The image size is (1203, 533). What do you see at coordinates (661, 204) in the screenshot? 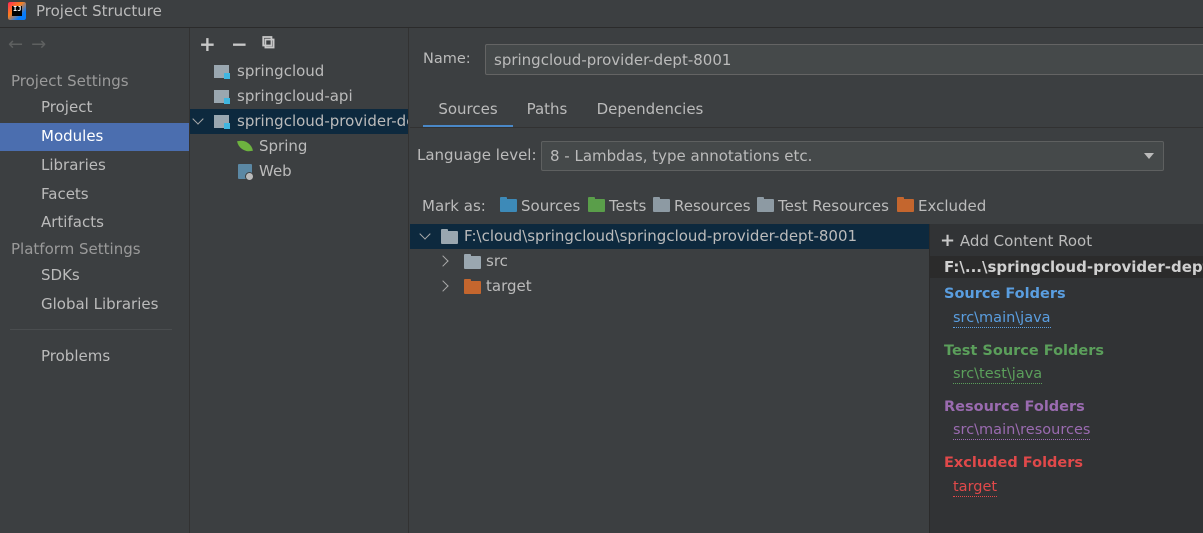
I see `resources-folder-icon` at bounding box center [661, 204].